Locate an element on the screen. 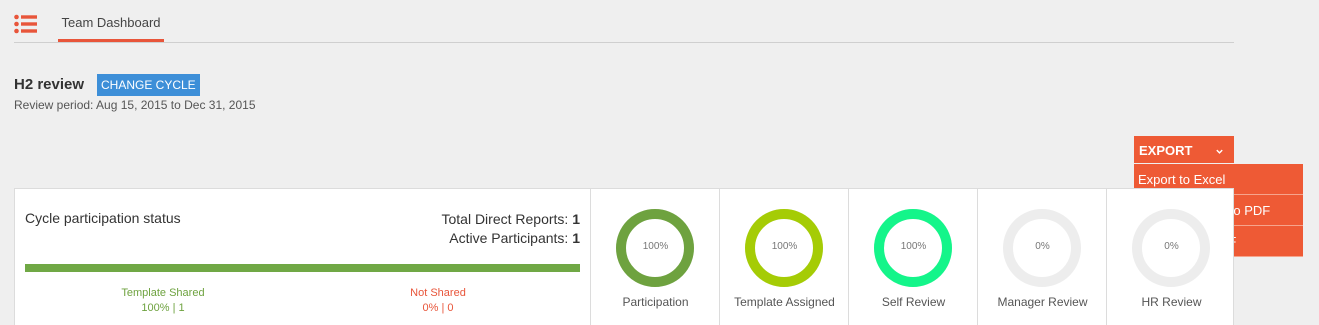 The image size is (1319, 325). template-assigned-percent: 100% is located at coordinates (784, 246).